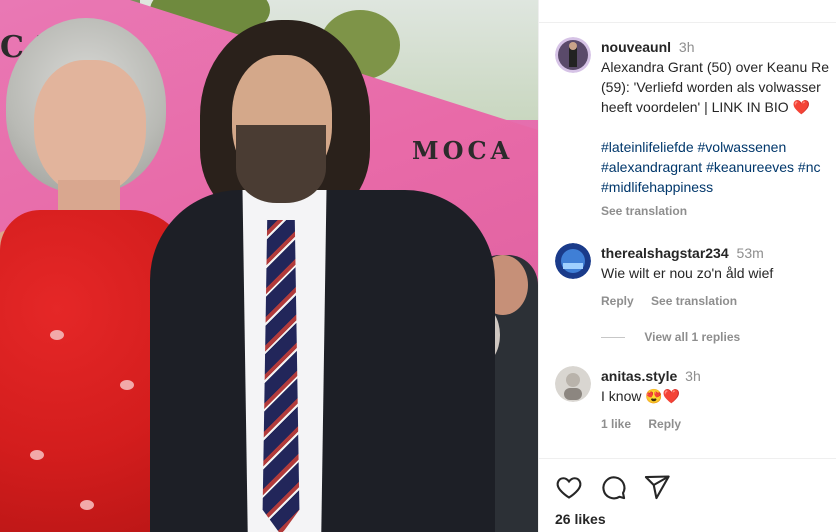 The height and width of the screenshot is (532, 836). What do you see at coordinates (693, 376) in the screenshot?
I see `comment-time: 3h` at bounding box center [693, 376].